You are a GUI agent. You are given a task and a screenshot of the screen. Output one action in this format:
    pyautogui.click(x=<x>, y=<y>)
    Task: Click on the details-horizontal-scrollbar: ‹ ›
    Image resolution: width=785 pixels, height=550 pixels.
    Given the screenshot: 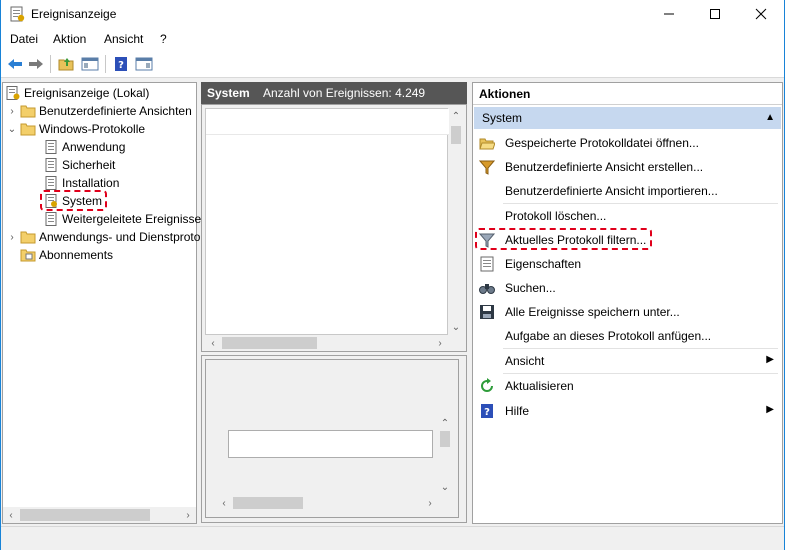 What is the action you would take?
    pyautogui.click(x=327, y=503)
    